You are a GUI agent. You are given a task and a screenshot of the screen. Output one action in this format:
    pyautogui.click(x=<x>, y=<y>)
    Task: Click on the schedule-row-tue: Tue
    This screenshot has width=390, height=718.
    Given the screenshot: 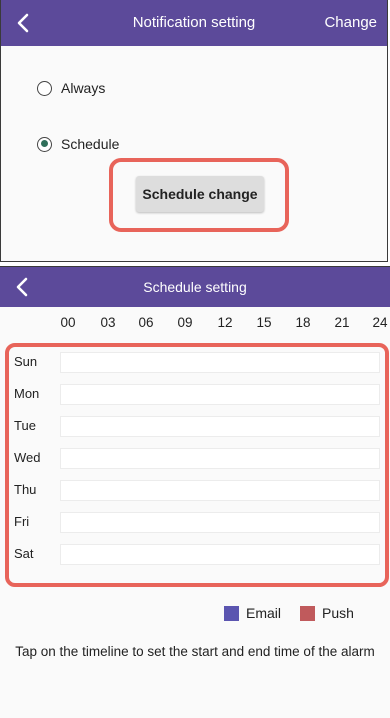 What is the action you would take?
    pyautogui.click(x=199, y=426)
    